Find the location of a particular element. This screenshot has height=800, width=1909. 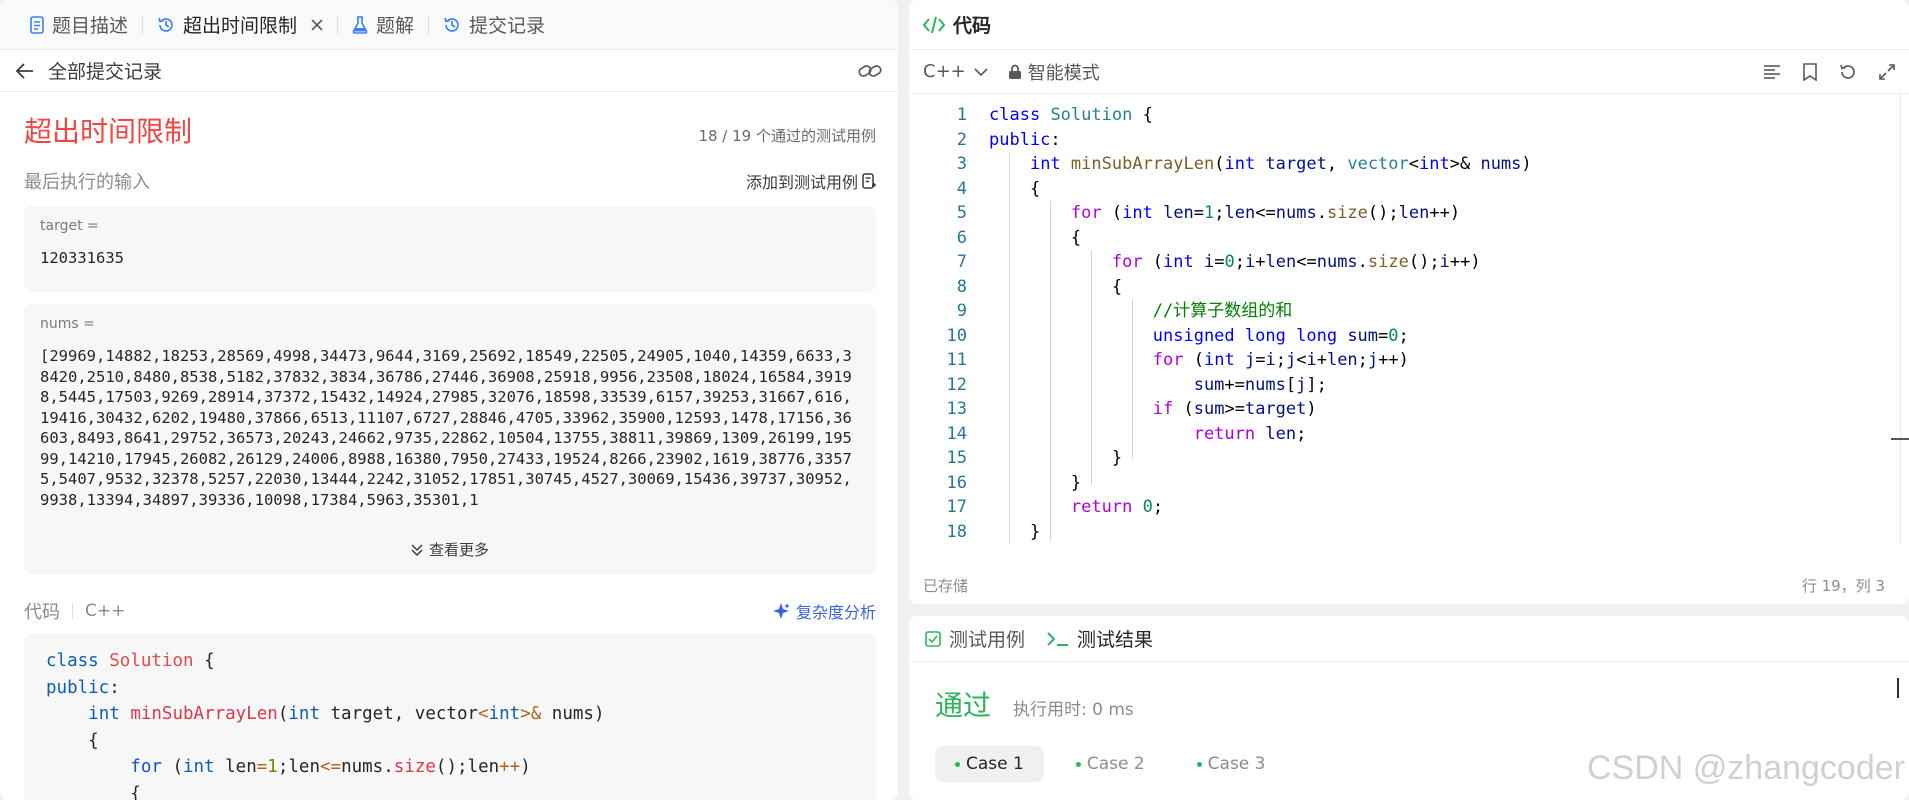

target-label: target = is located at coordinates (69, 226).